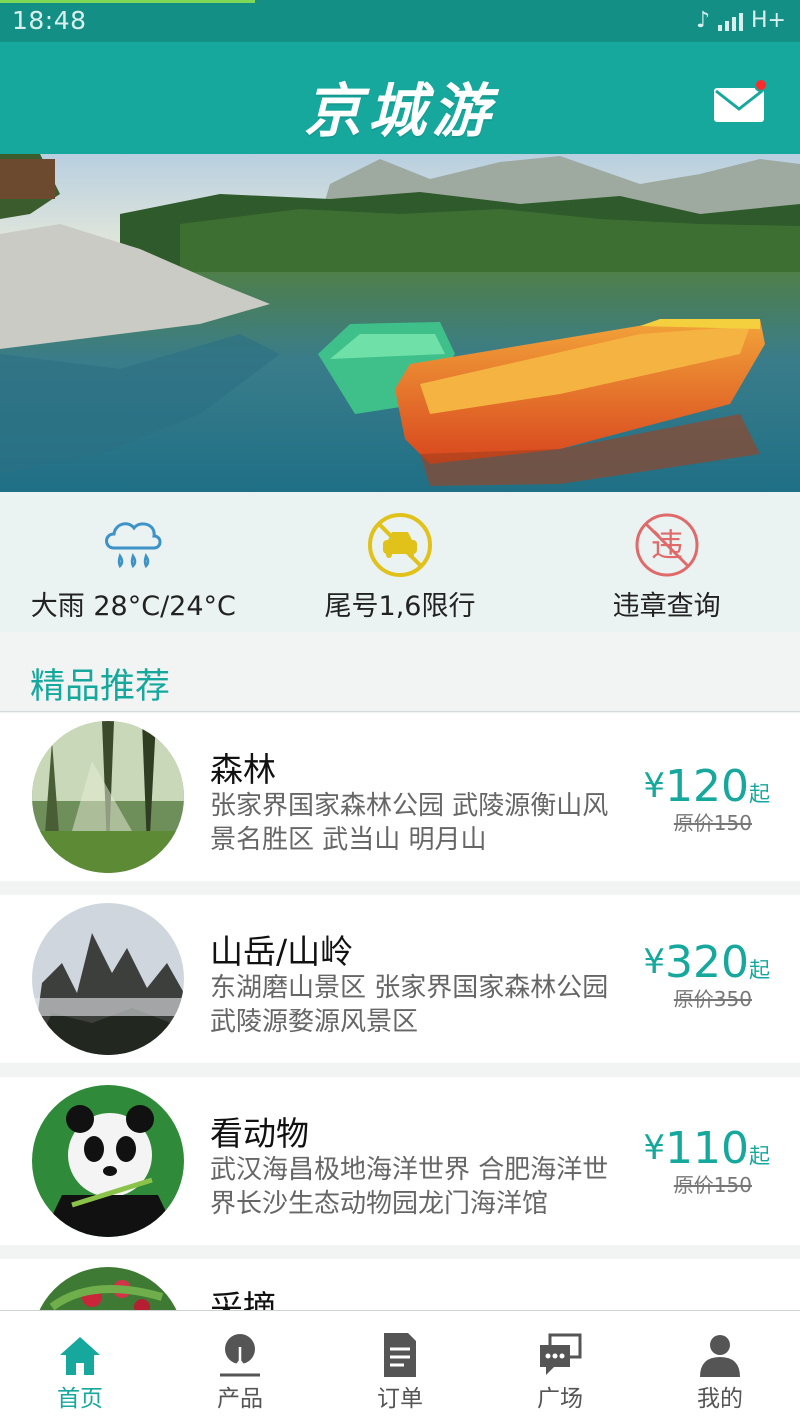 The height and width of the screenshot is (1422, 800). Describe the element at coordinates (400, 1399) in the screenshot. I see `tab-label: 订单` at that location.